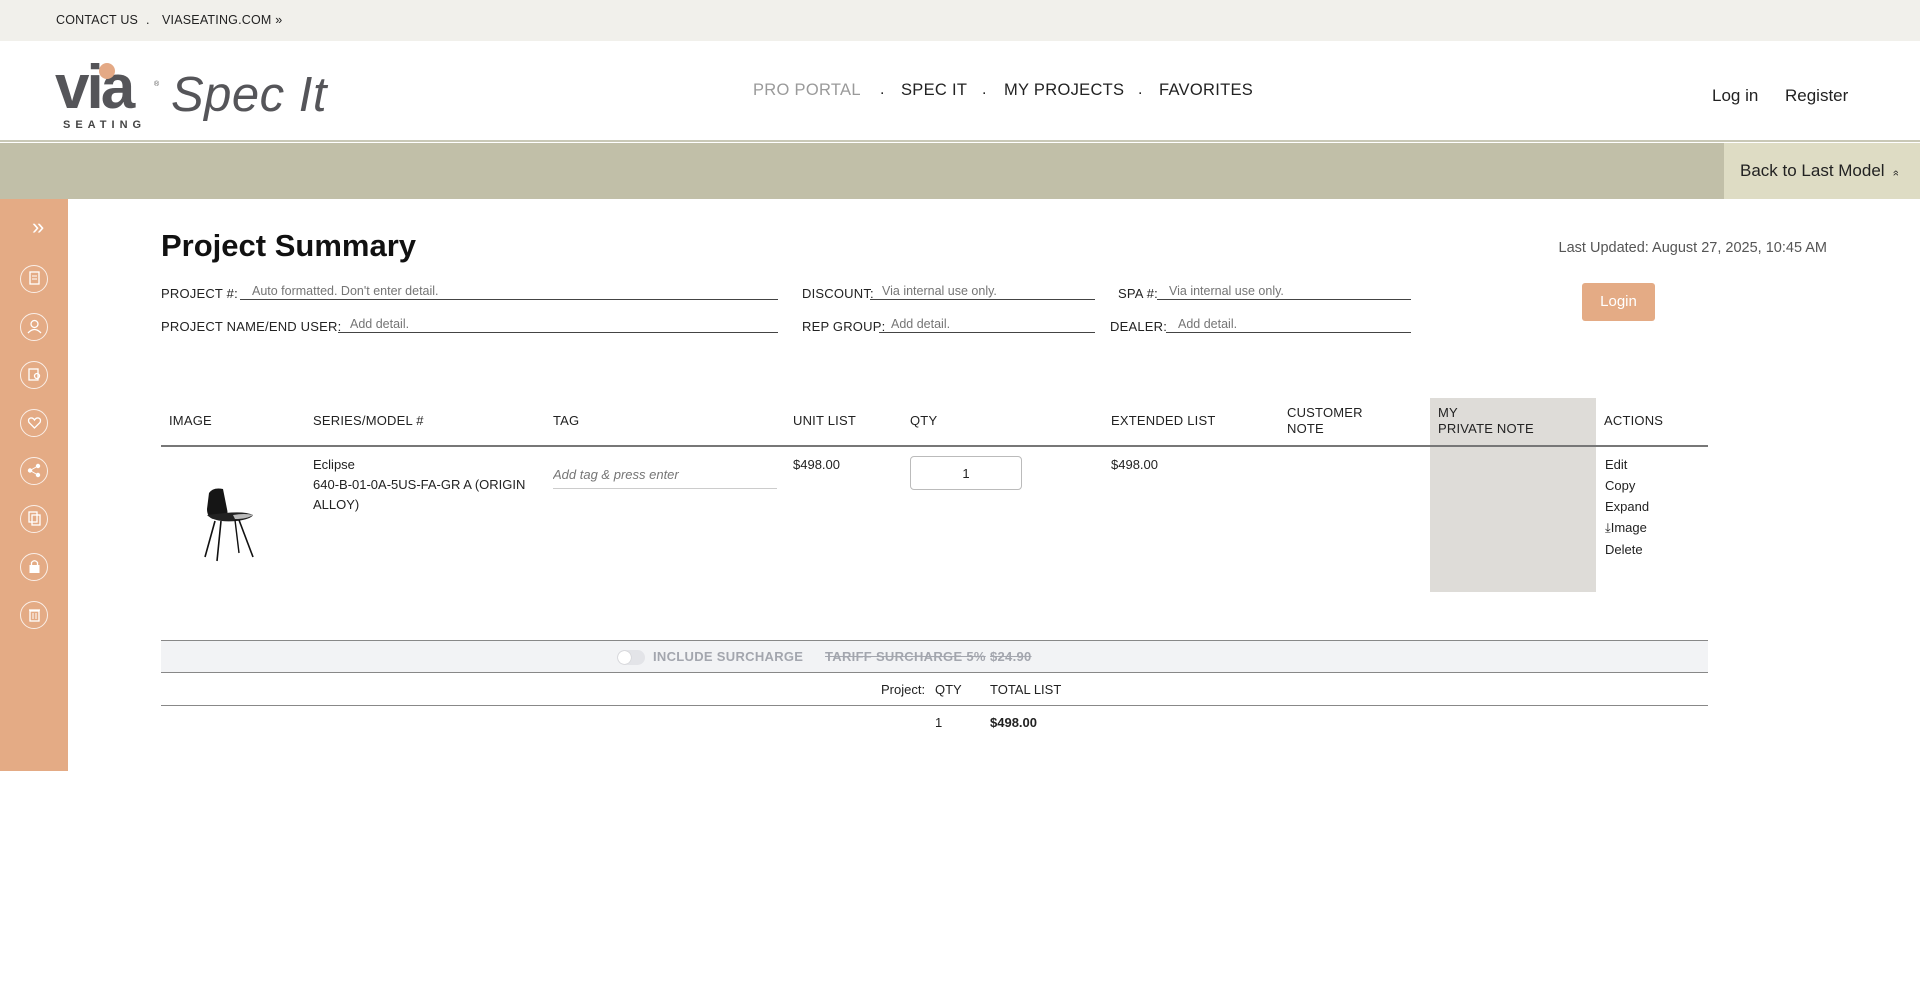  What do you see at coordinates (665, 475) in the screenshot?
I see `tag-input` at bounding box center [665, 475].